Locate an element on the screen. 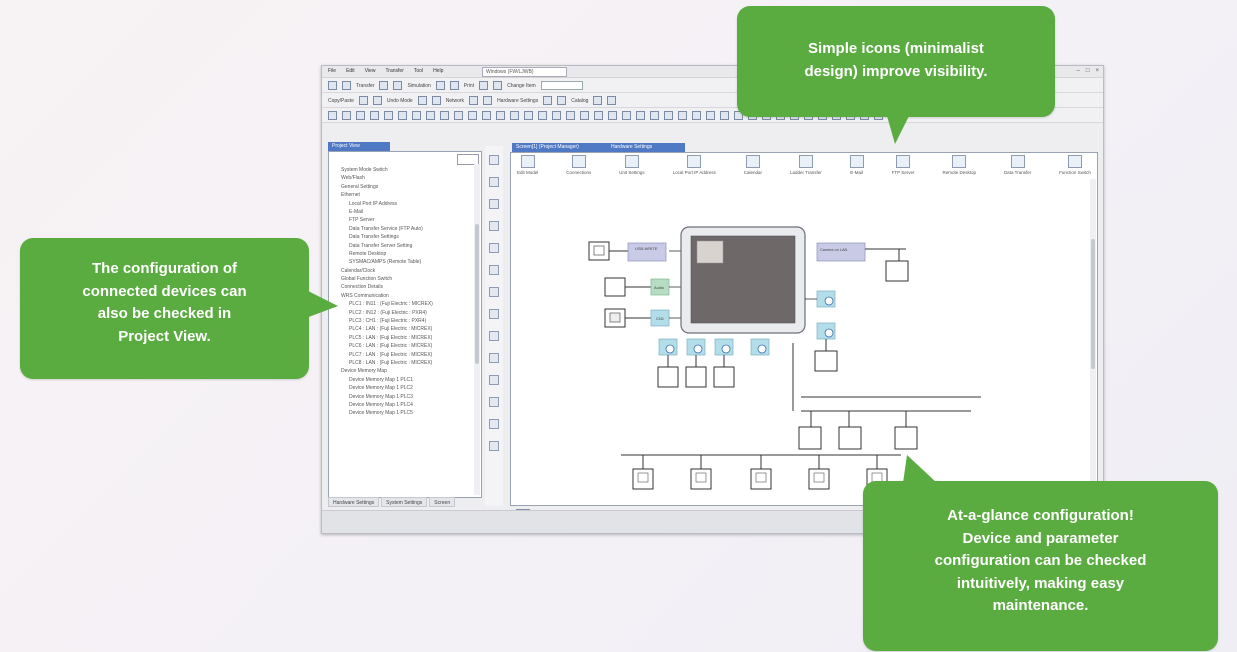 The height and width of the screenshot is (652, 1237). audio-device-group: Audio is located at coordinates (637, 287).